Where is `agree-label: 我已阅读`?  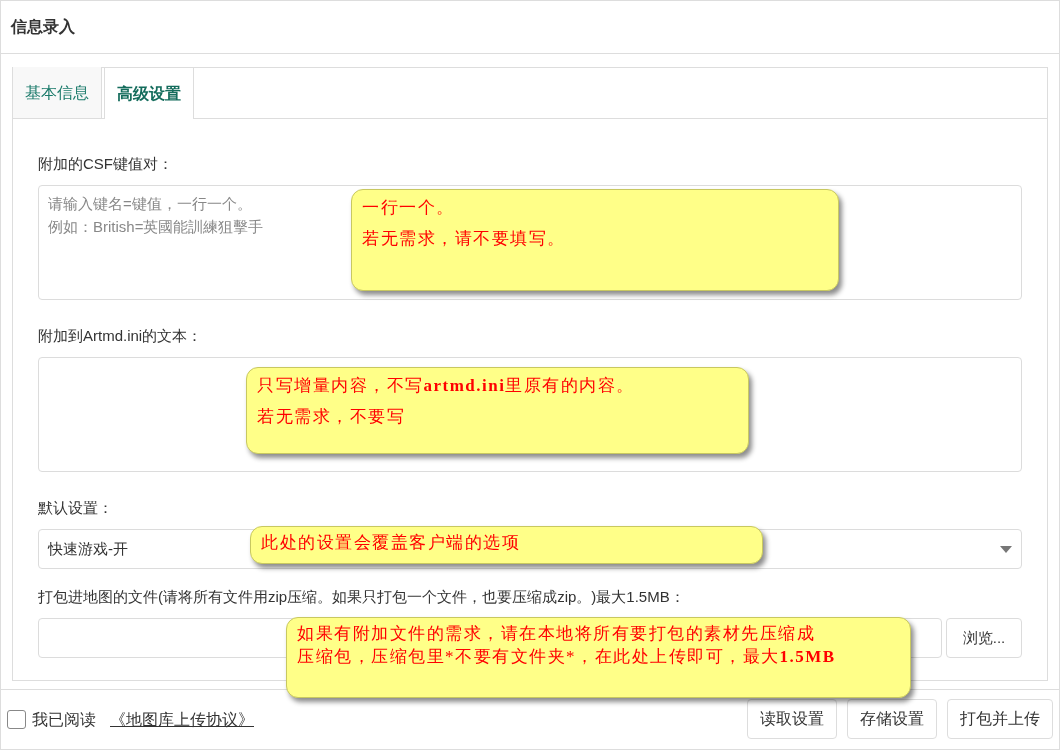 agree-label: 我已阅读 is located at coordinates (64, 719).